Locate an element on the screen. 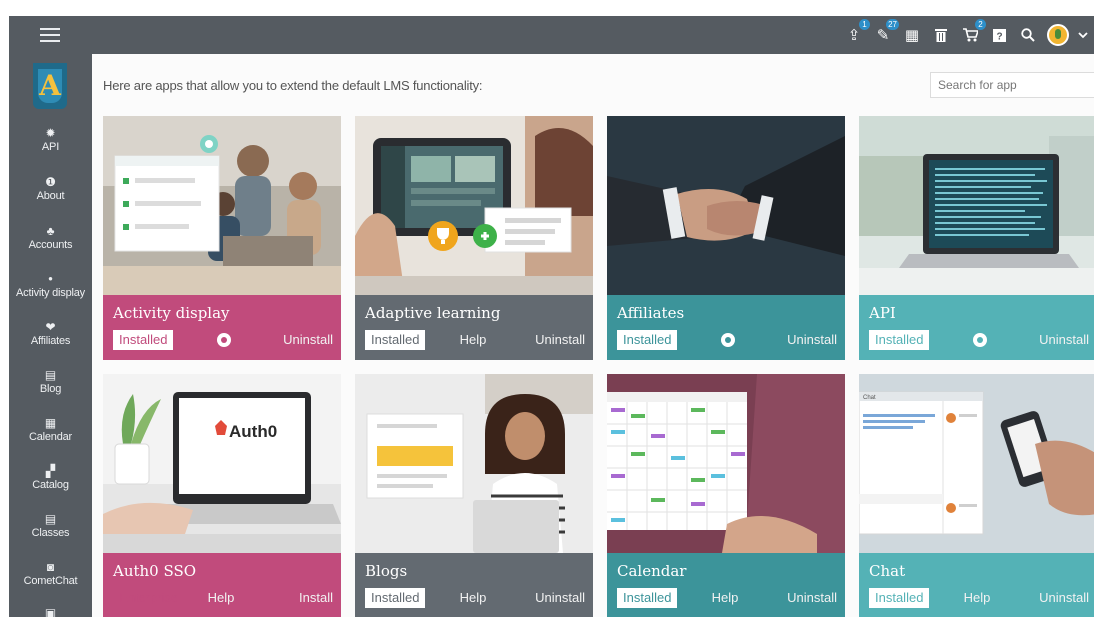 The height and width of the screenshot is (617, 1094). sidebar-item-accounts: ♣ Accounts is located at coordinates (50, 238).